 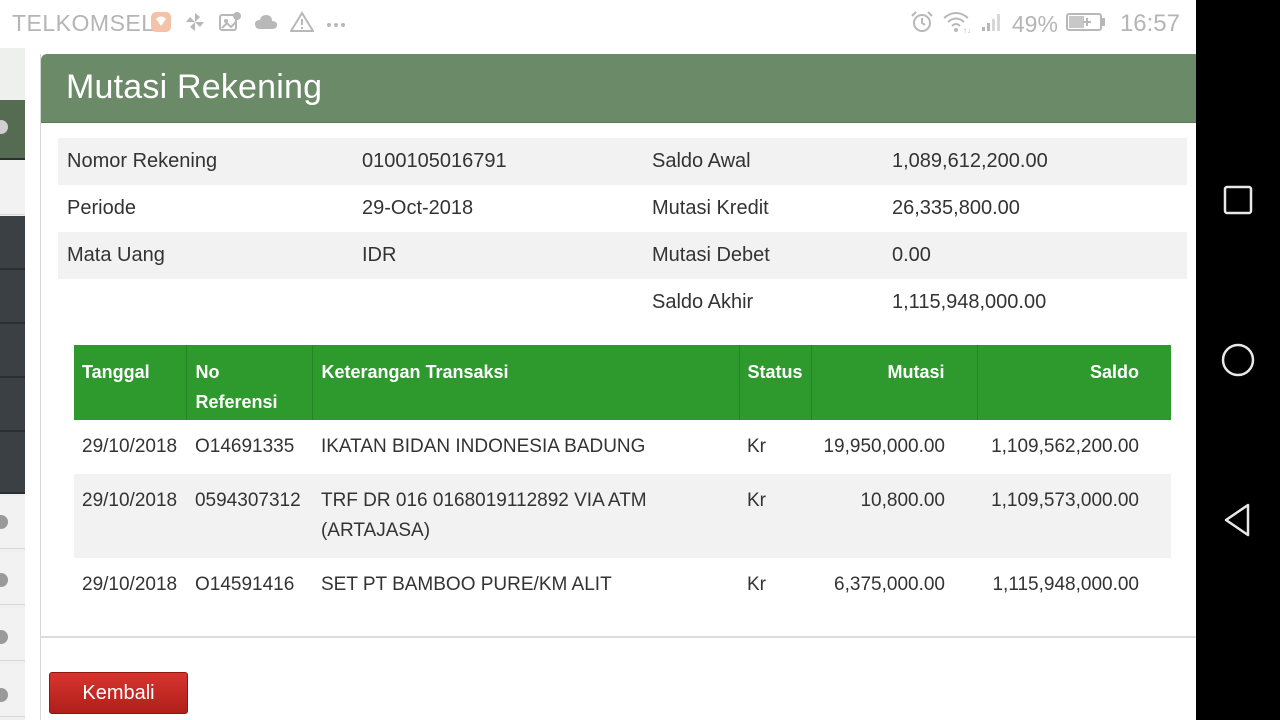 What do you see at coordinates (379, 255) in the screenshot?
I see `currency-value: IDR` at bounding box center [379, 255].